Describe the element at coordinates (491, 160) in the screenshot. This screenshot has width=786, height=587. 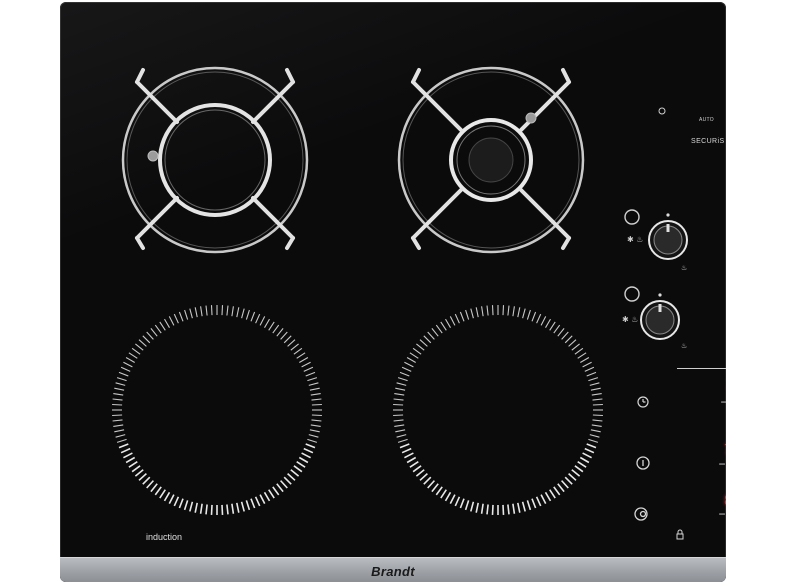
I see `right-gas-burner` at that location.